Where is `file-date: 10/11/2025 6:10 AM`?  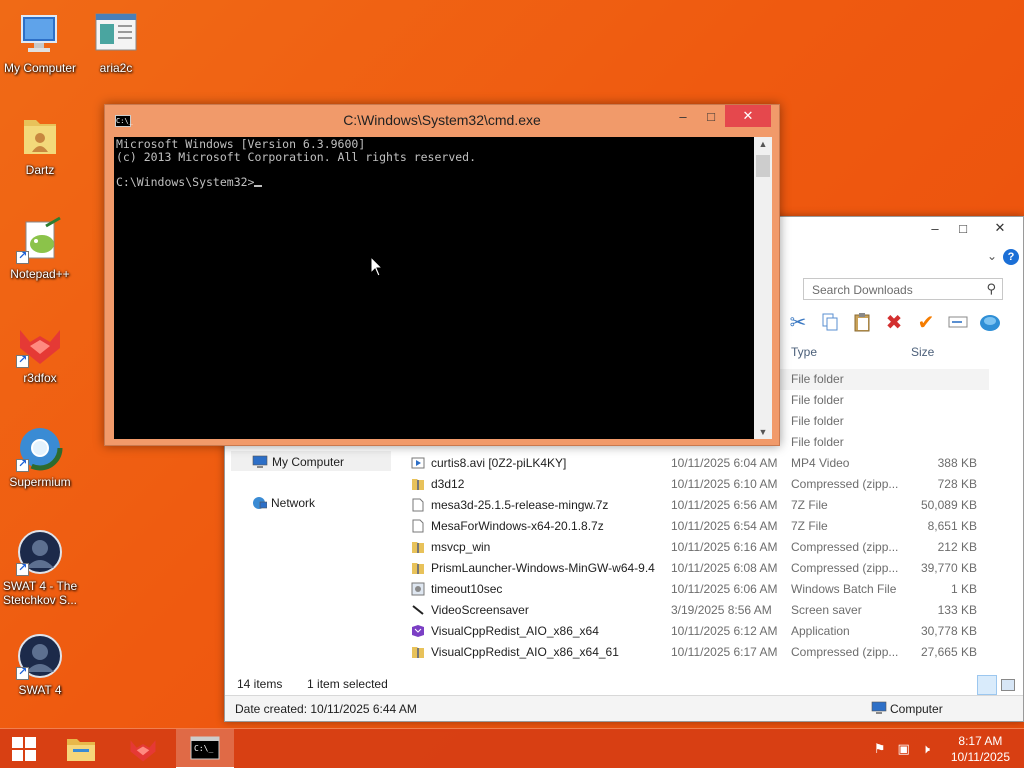 file-date: 10/11/2025 6:10 AM is located at coordinates (724, 484).